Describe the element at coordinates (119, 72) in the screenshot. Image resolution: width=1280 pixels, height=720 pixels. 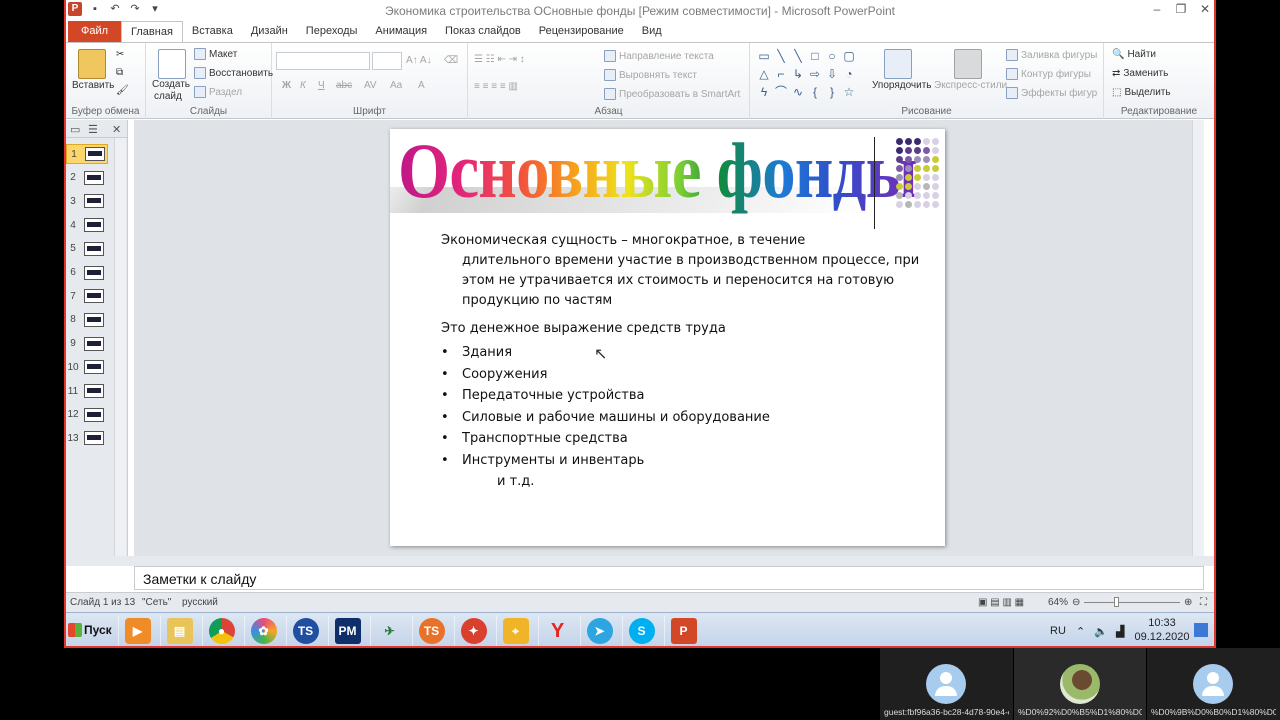
I see `copy-icon: ⧉` at that location.